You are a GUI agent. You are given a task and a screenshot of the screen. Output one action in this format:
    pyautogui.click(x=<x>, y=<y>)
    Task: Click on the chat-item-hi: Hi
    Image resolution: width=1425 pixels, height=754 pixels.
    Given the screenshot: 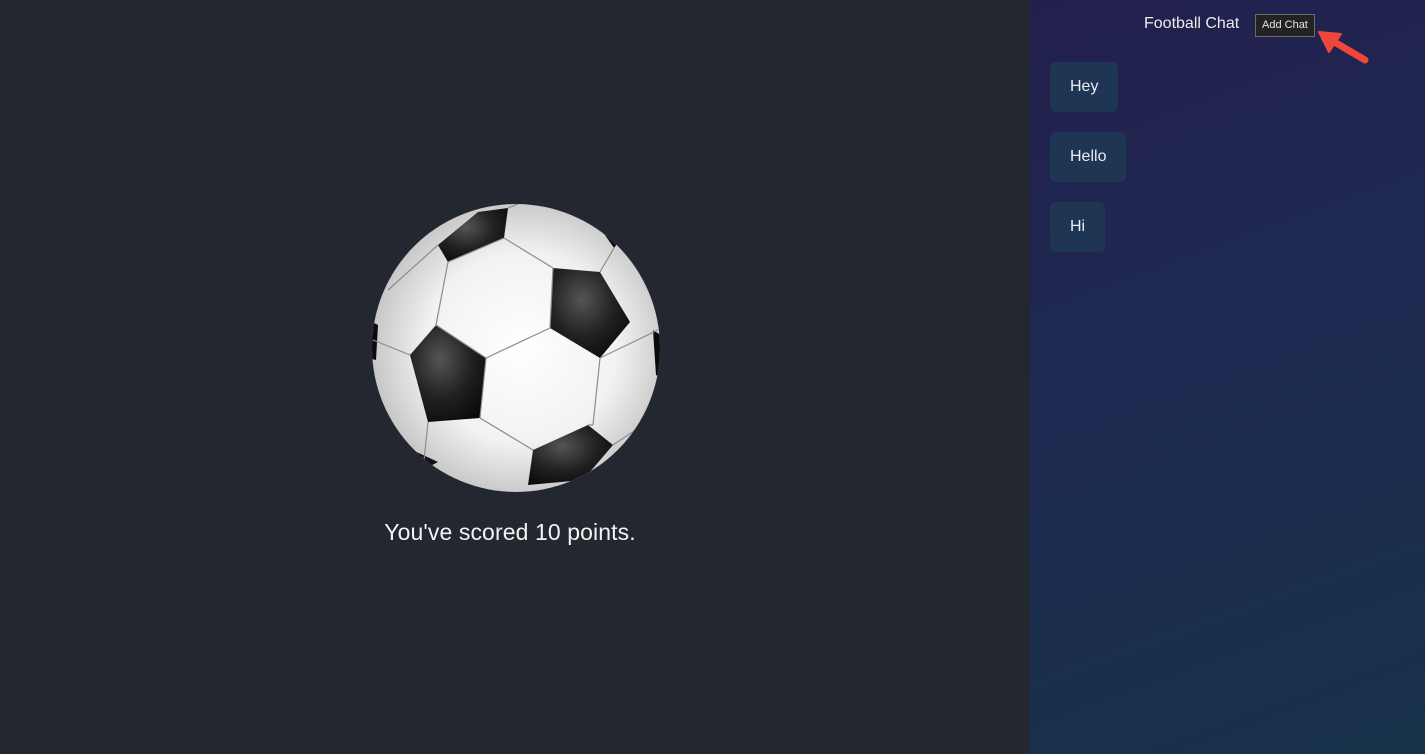 What is the action you would take?
    pyautogui.click(x=1078, y=227)
    